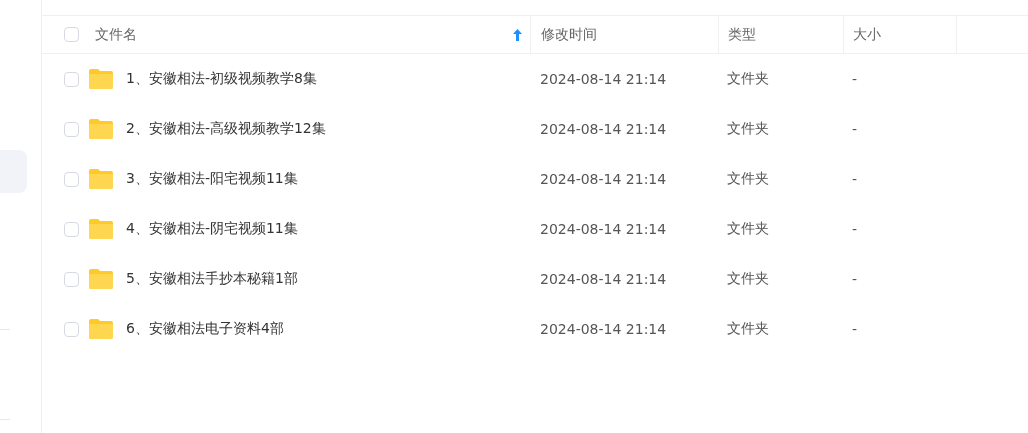 The height and width of the screenshot is (433, 1028). What do you see at coordinates (742, 34) in the screenshot?
I see `column-header: 类型` at bounding box center [742, 34].